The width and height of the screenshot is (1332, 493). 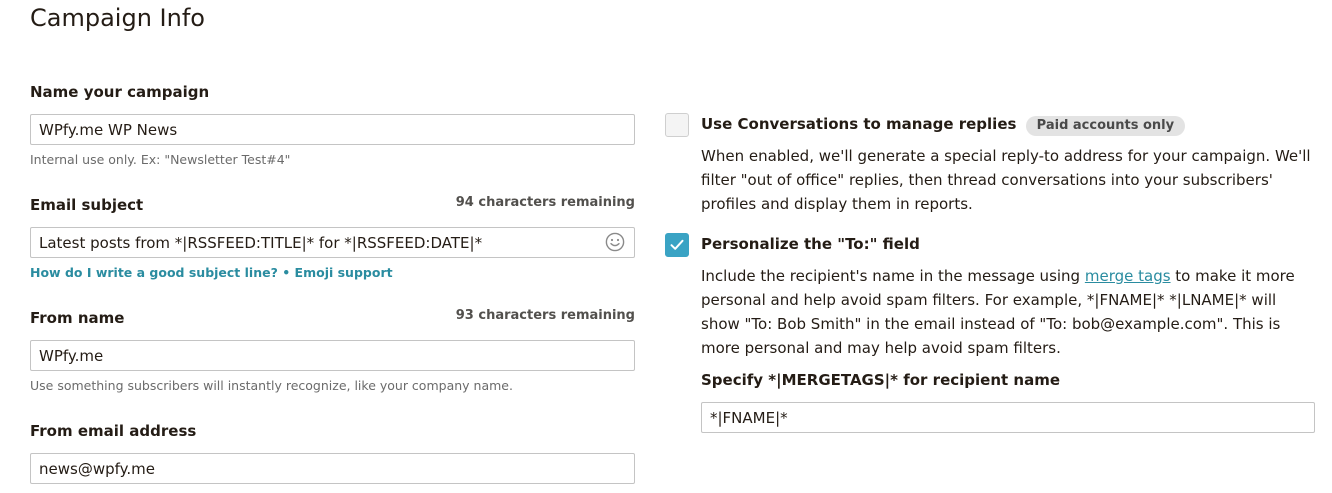 I want to click on mergetag-input, so click(x=1008, y=417).